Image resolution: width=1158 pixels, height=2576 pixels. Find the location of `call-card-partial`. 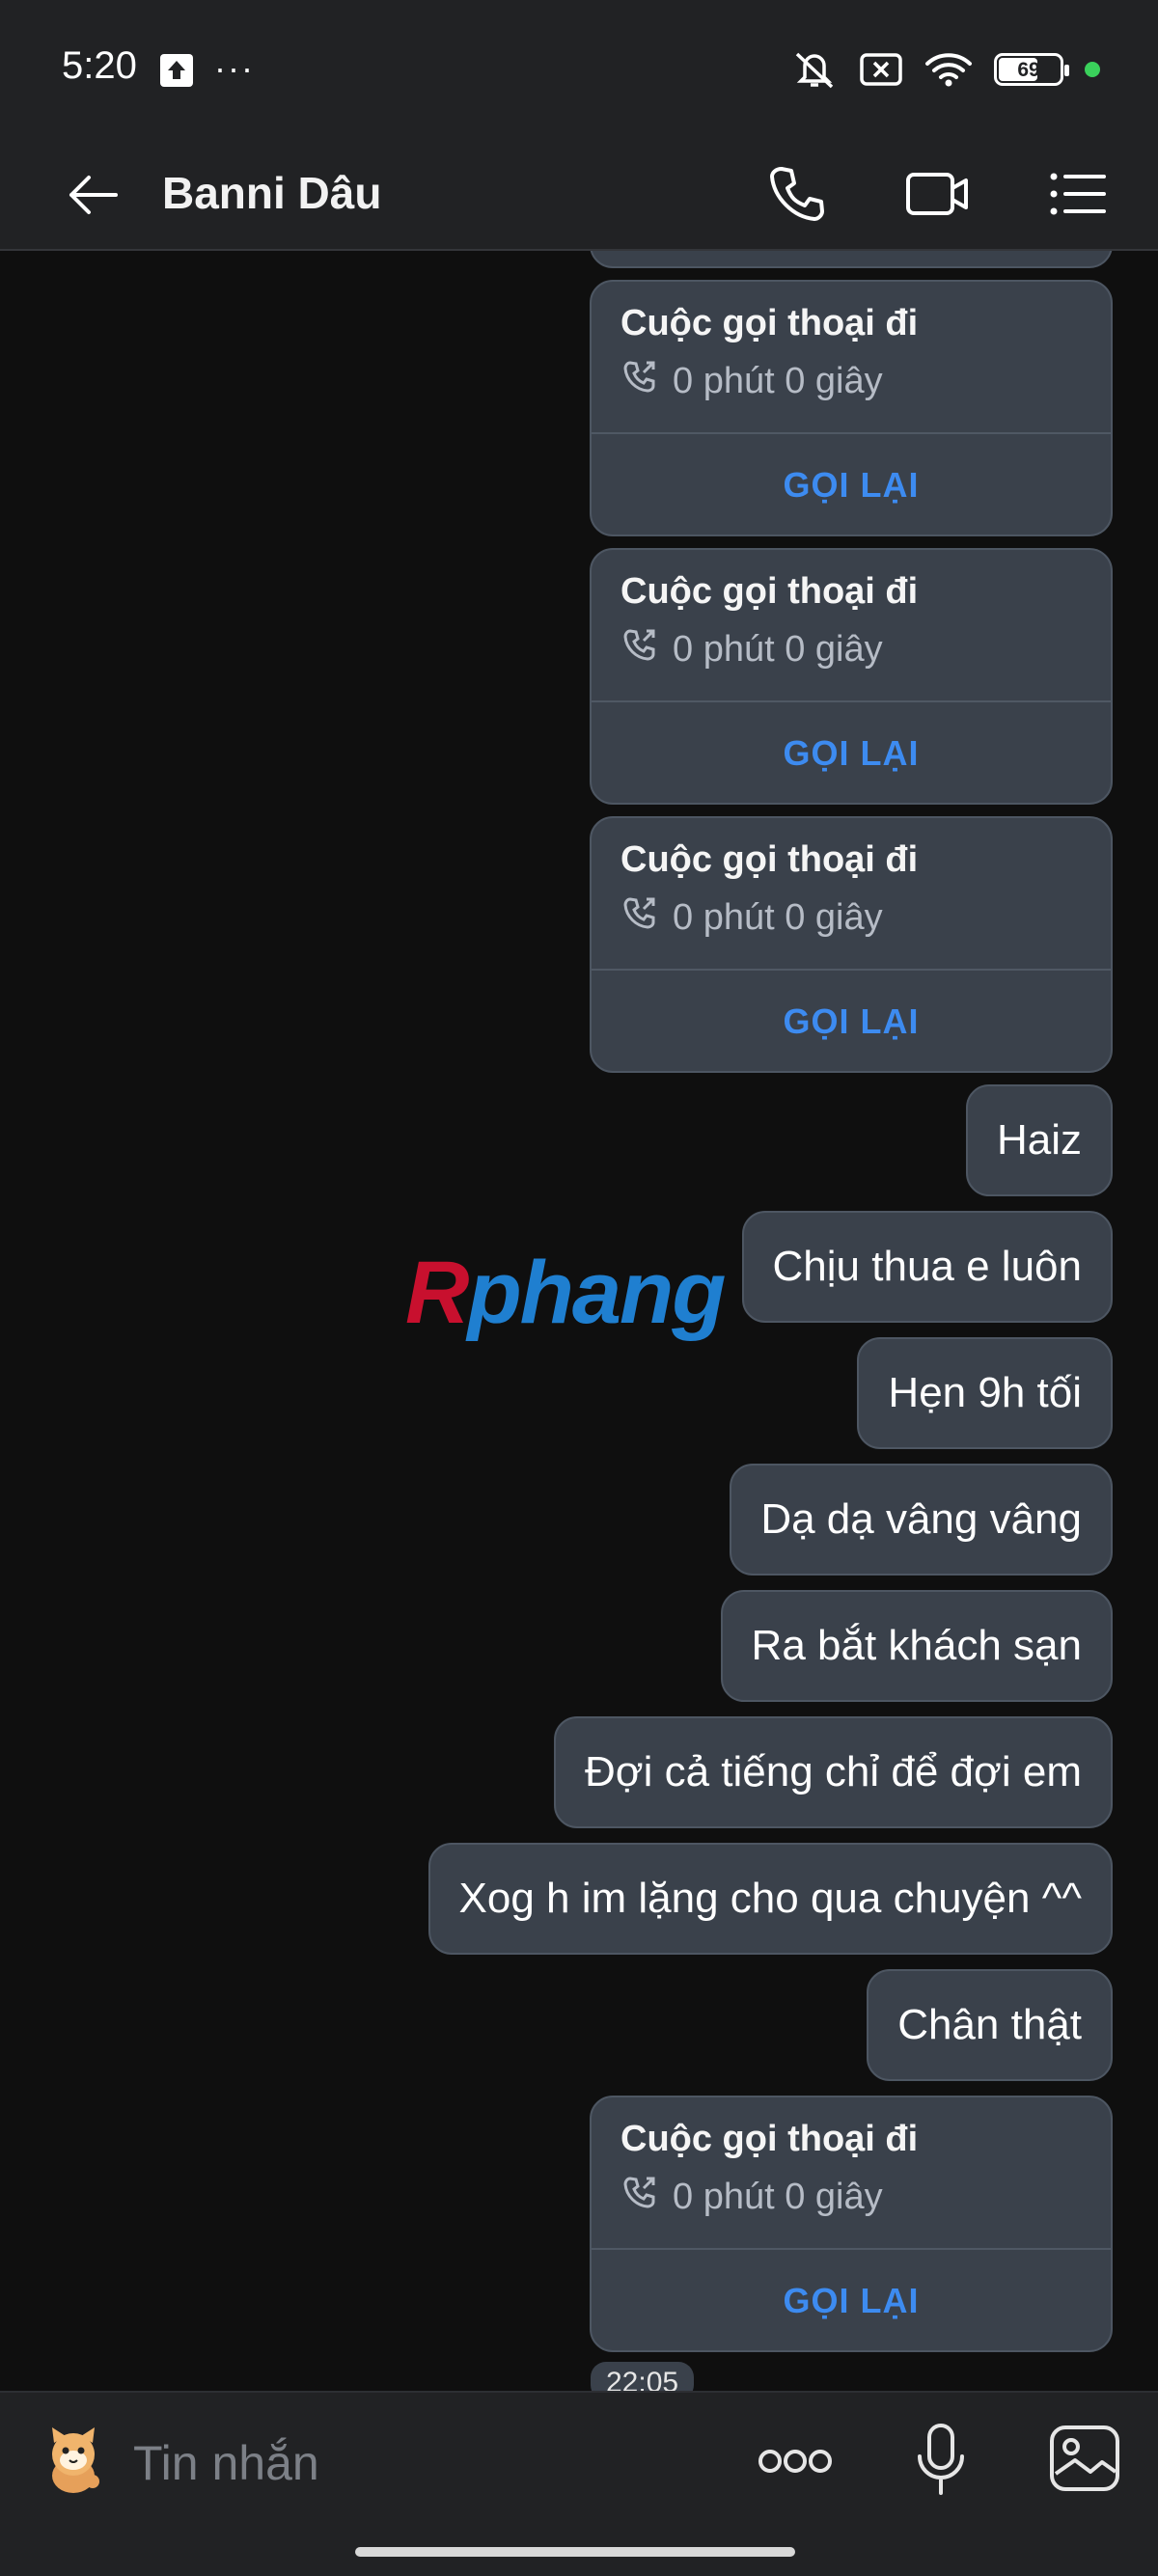

call-card-partial is located at coordinates (851, 260).